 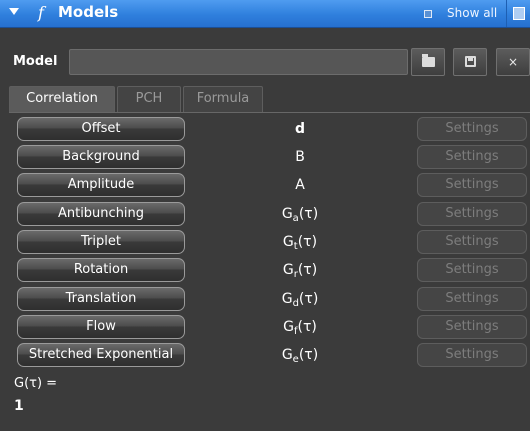 What do you see at coordinates (506, 13) in the screenshot?
I see `titlebar-divider` at bounding box center [506, 13].